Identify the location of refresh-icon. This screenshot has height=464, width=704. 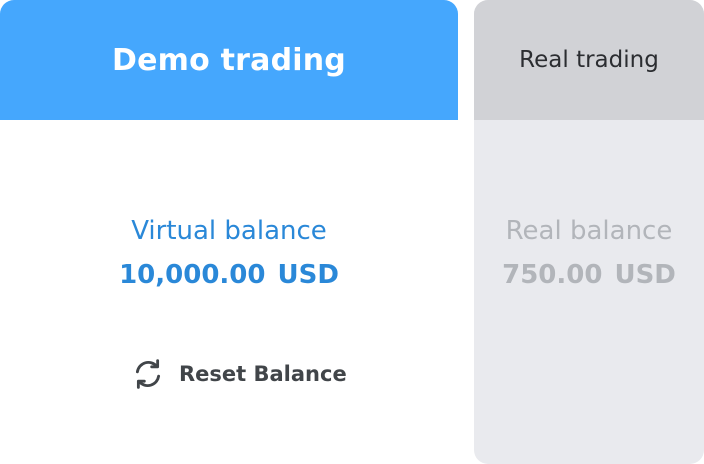
(148, 374).